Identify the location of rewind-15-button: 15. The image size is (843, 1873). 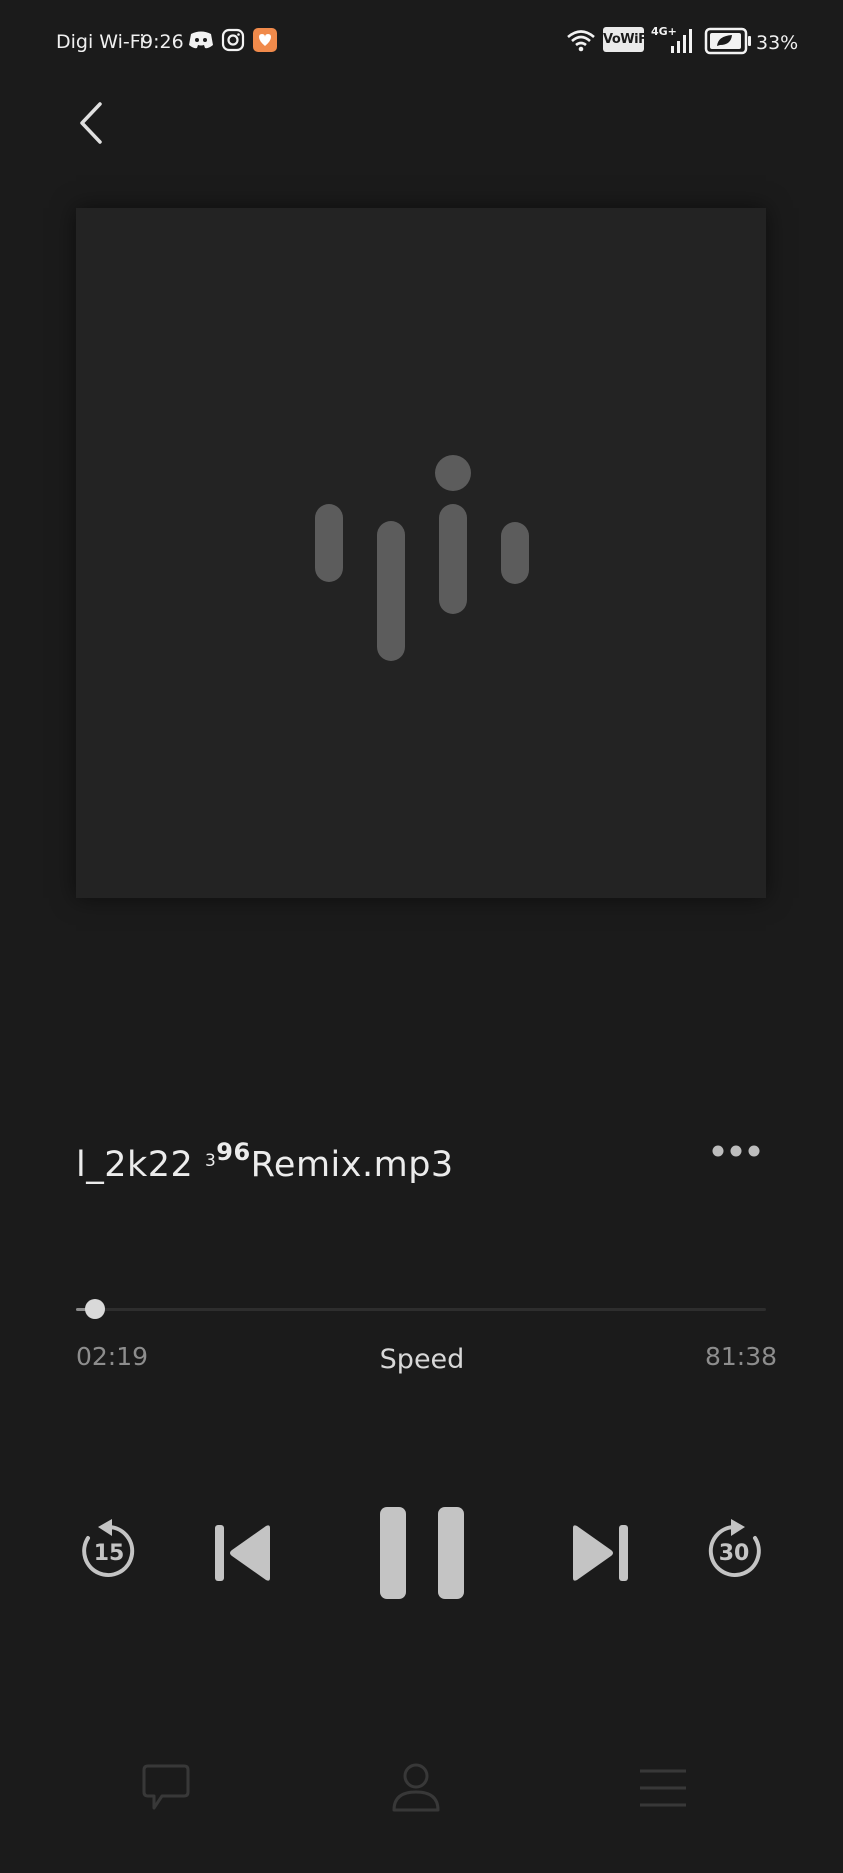
(109, 1551).